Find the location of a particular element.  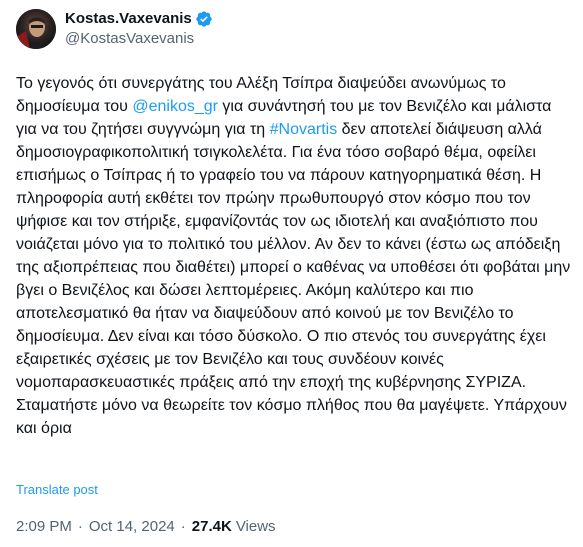

tweet-date: Oct 14, 2024 is located at coordinates (132, 526).